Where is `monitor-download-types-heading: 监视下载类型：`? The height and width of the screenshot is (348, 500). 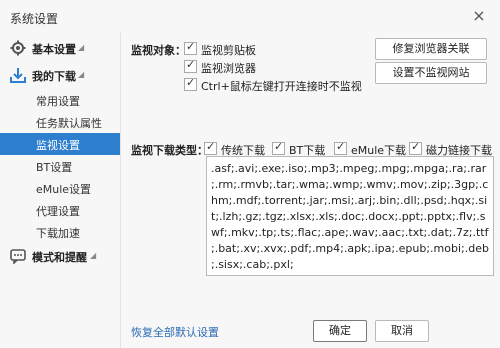
monitor-download-types-heading: 监视下载类型： is located at coordinates (169, 150).